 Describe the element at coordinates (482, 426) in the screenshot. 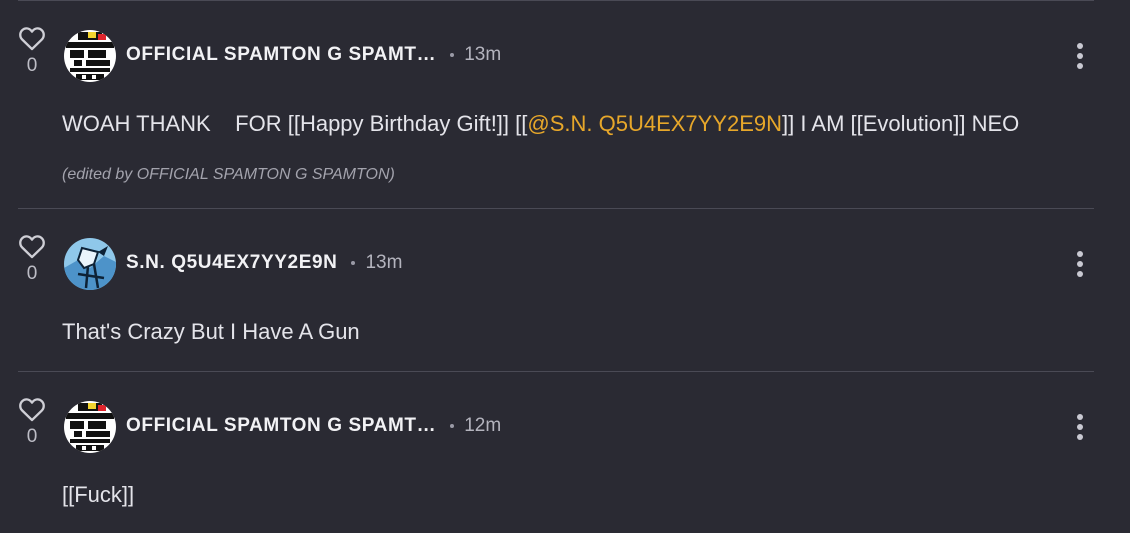

I see `timestamp: 12m` at that location.